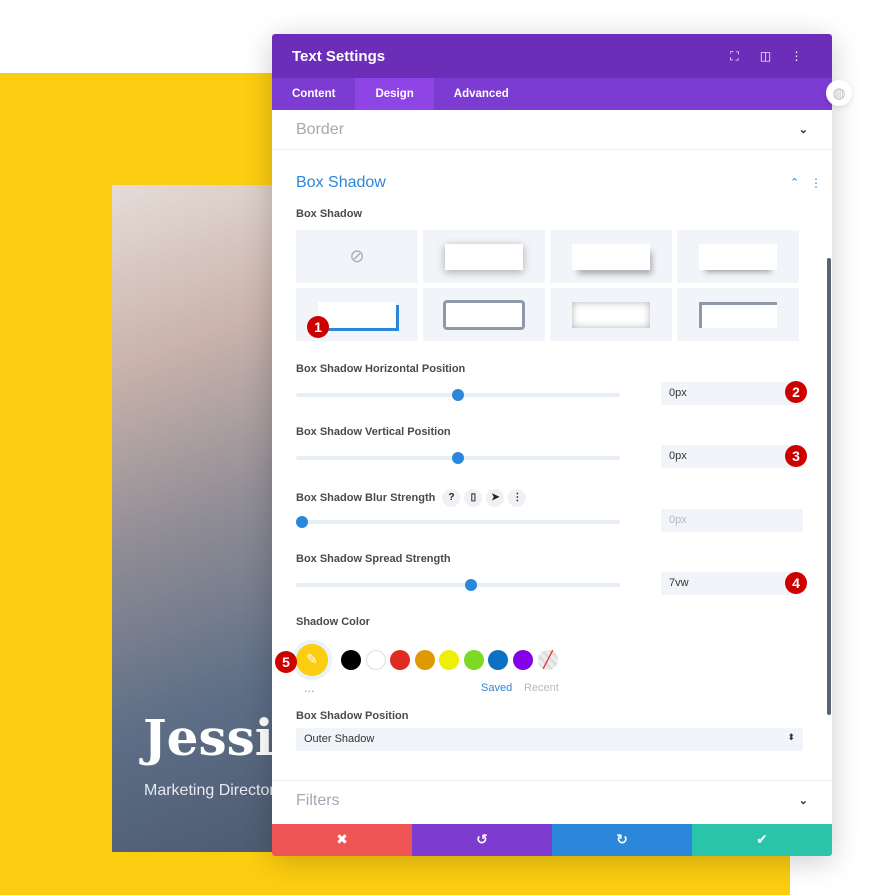 Image resolution: width=880 pixels, height=895 pixels. Describe the element at coordinates (732, 456) in the screenshot. I see `vertical-input: 0px` at that location.